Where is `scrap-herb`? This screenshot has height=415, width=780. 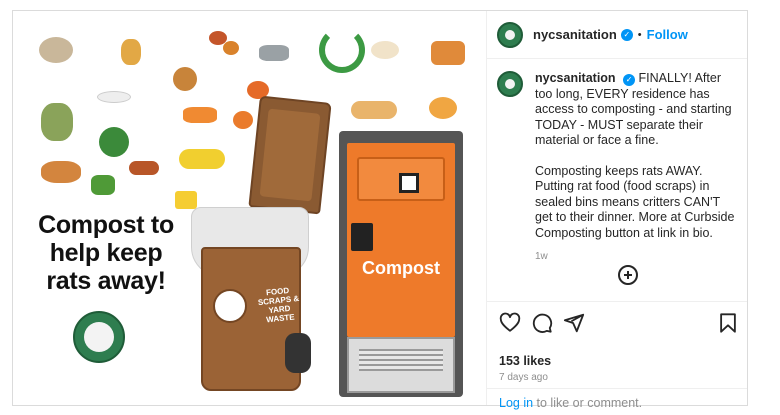 scrap-herb is located at coordinates (57, 122).